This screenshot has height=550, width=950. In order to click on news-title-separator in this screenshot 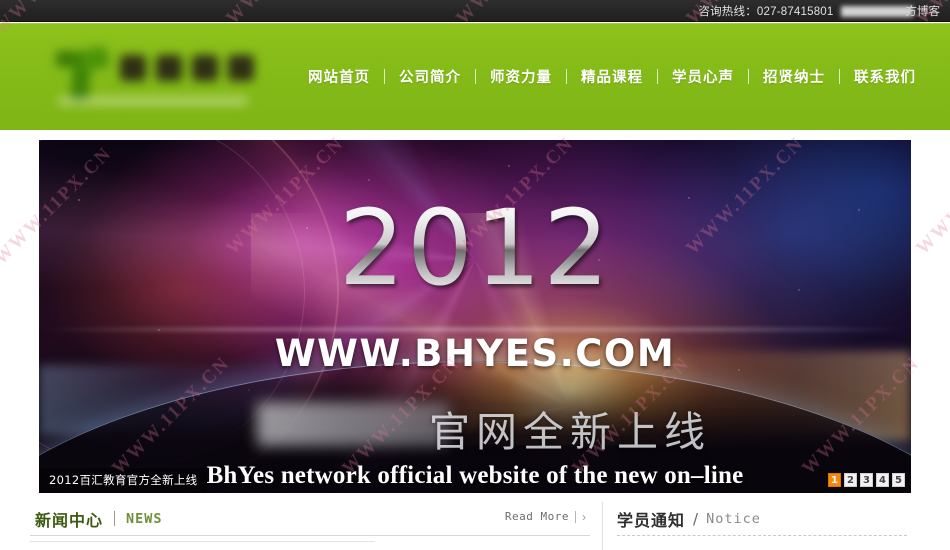, I will do `click(115, 518)`.